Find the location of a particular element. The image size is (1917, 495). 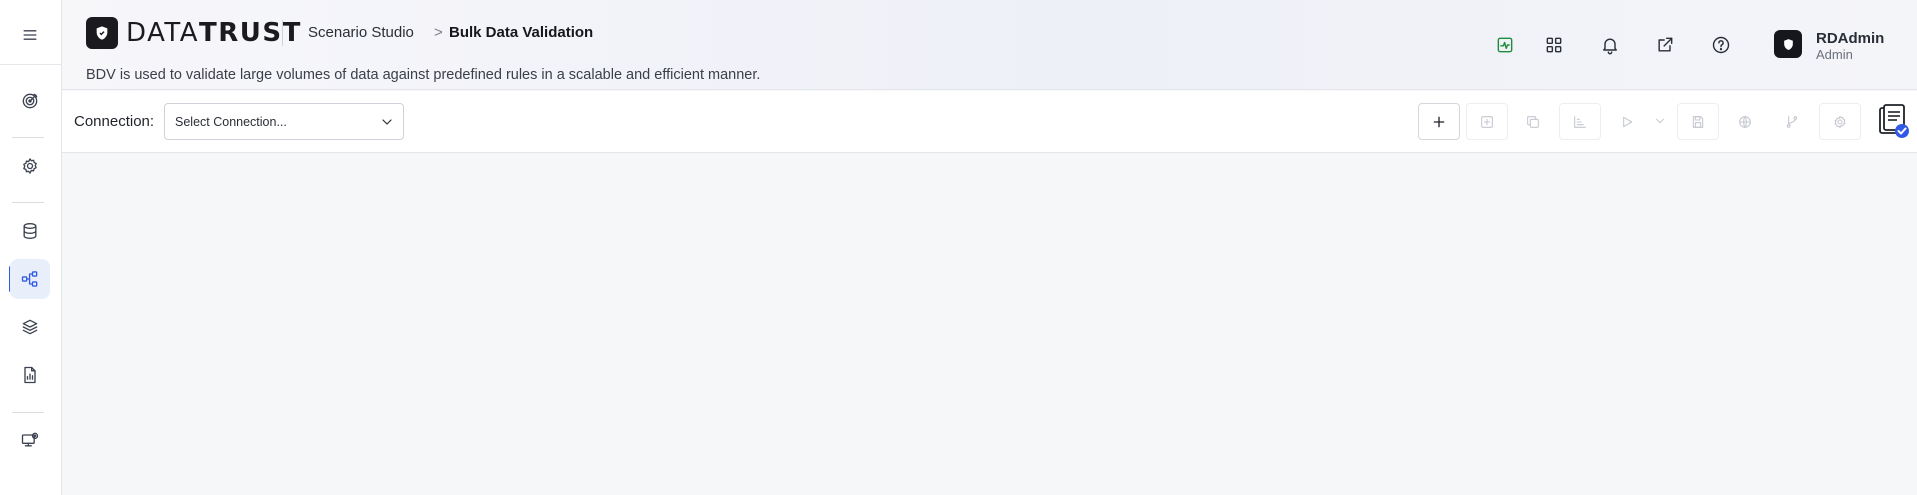

activity-button is located at coordinates (1505, 45).